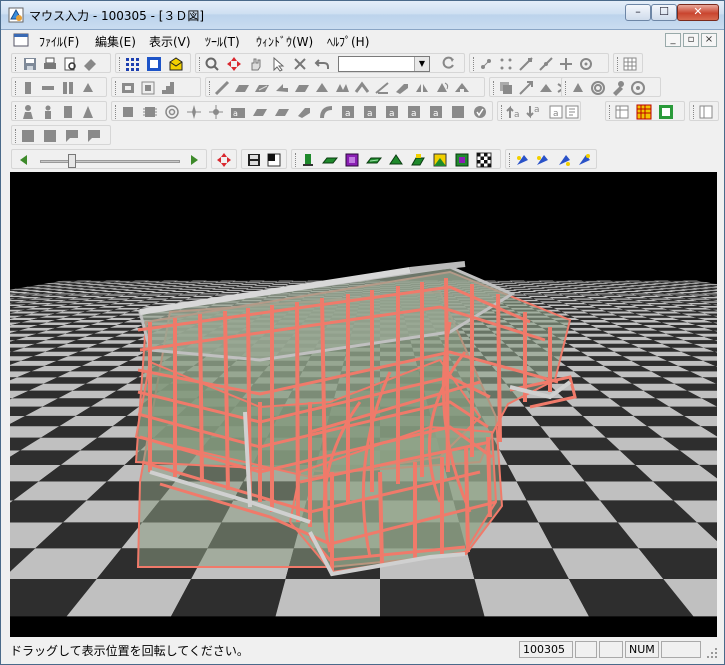 Image resolution: width=725 pixels, height=665 pixels. Describe the element at coordinates (242, 88) in the screenshot. I see `para-beam-icon` at that location.